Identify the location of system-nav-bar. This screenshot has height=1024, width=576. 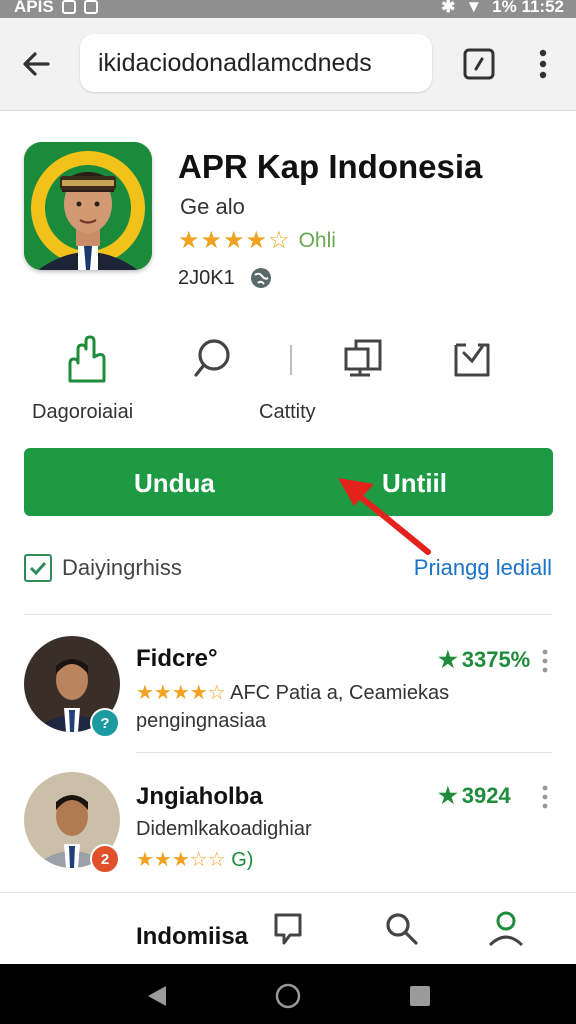
(288, 994).